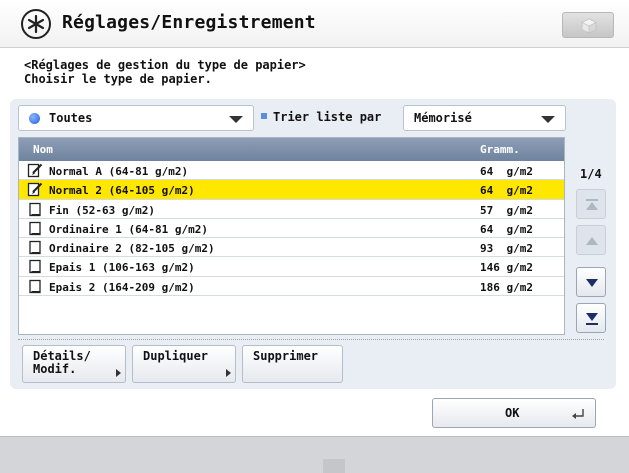  Describe the element at coordinates (314, 454) in the screenshot. I see `status-bar` at that location.